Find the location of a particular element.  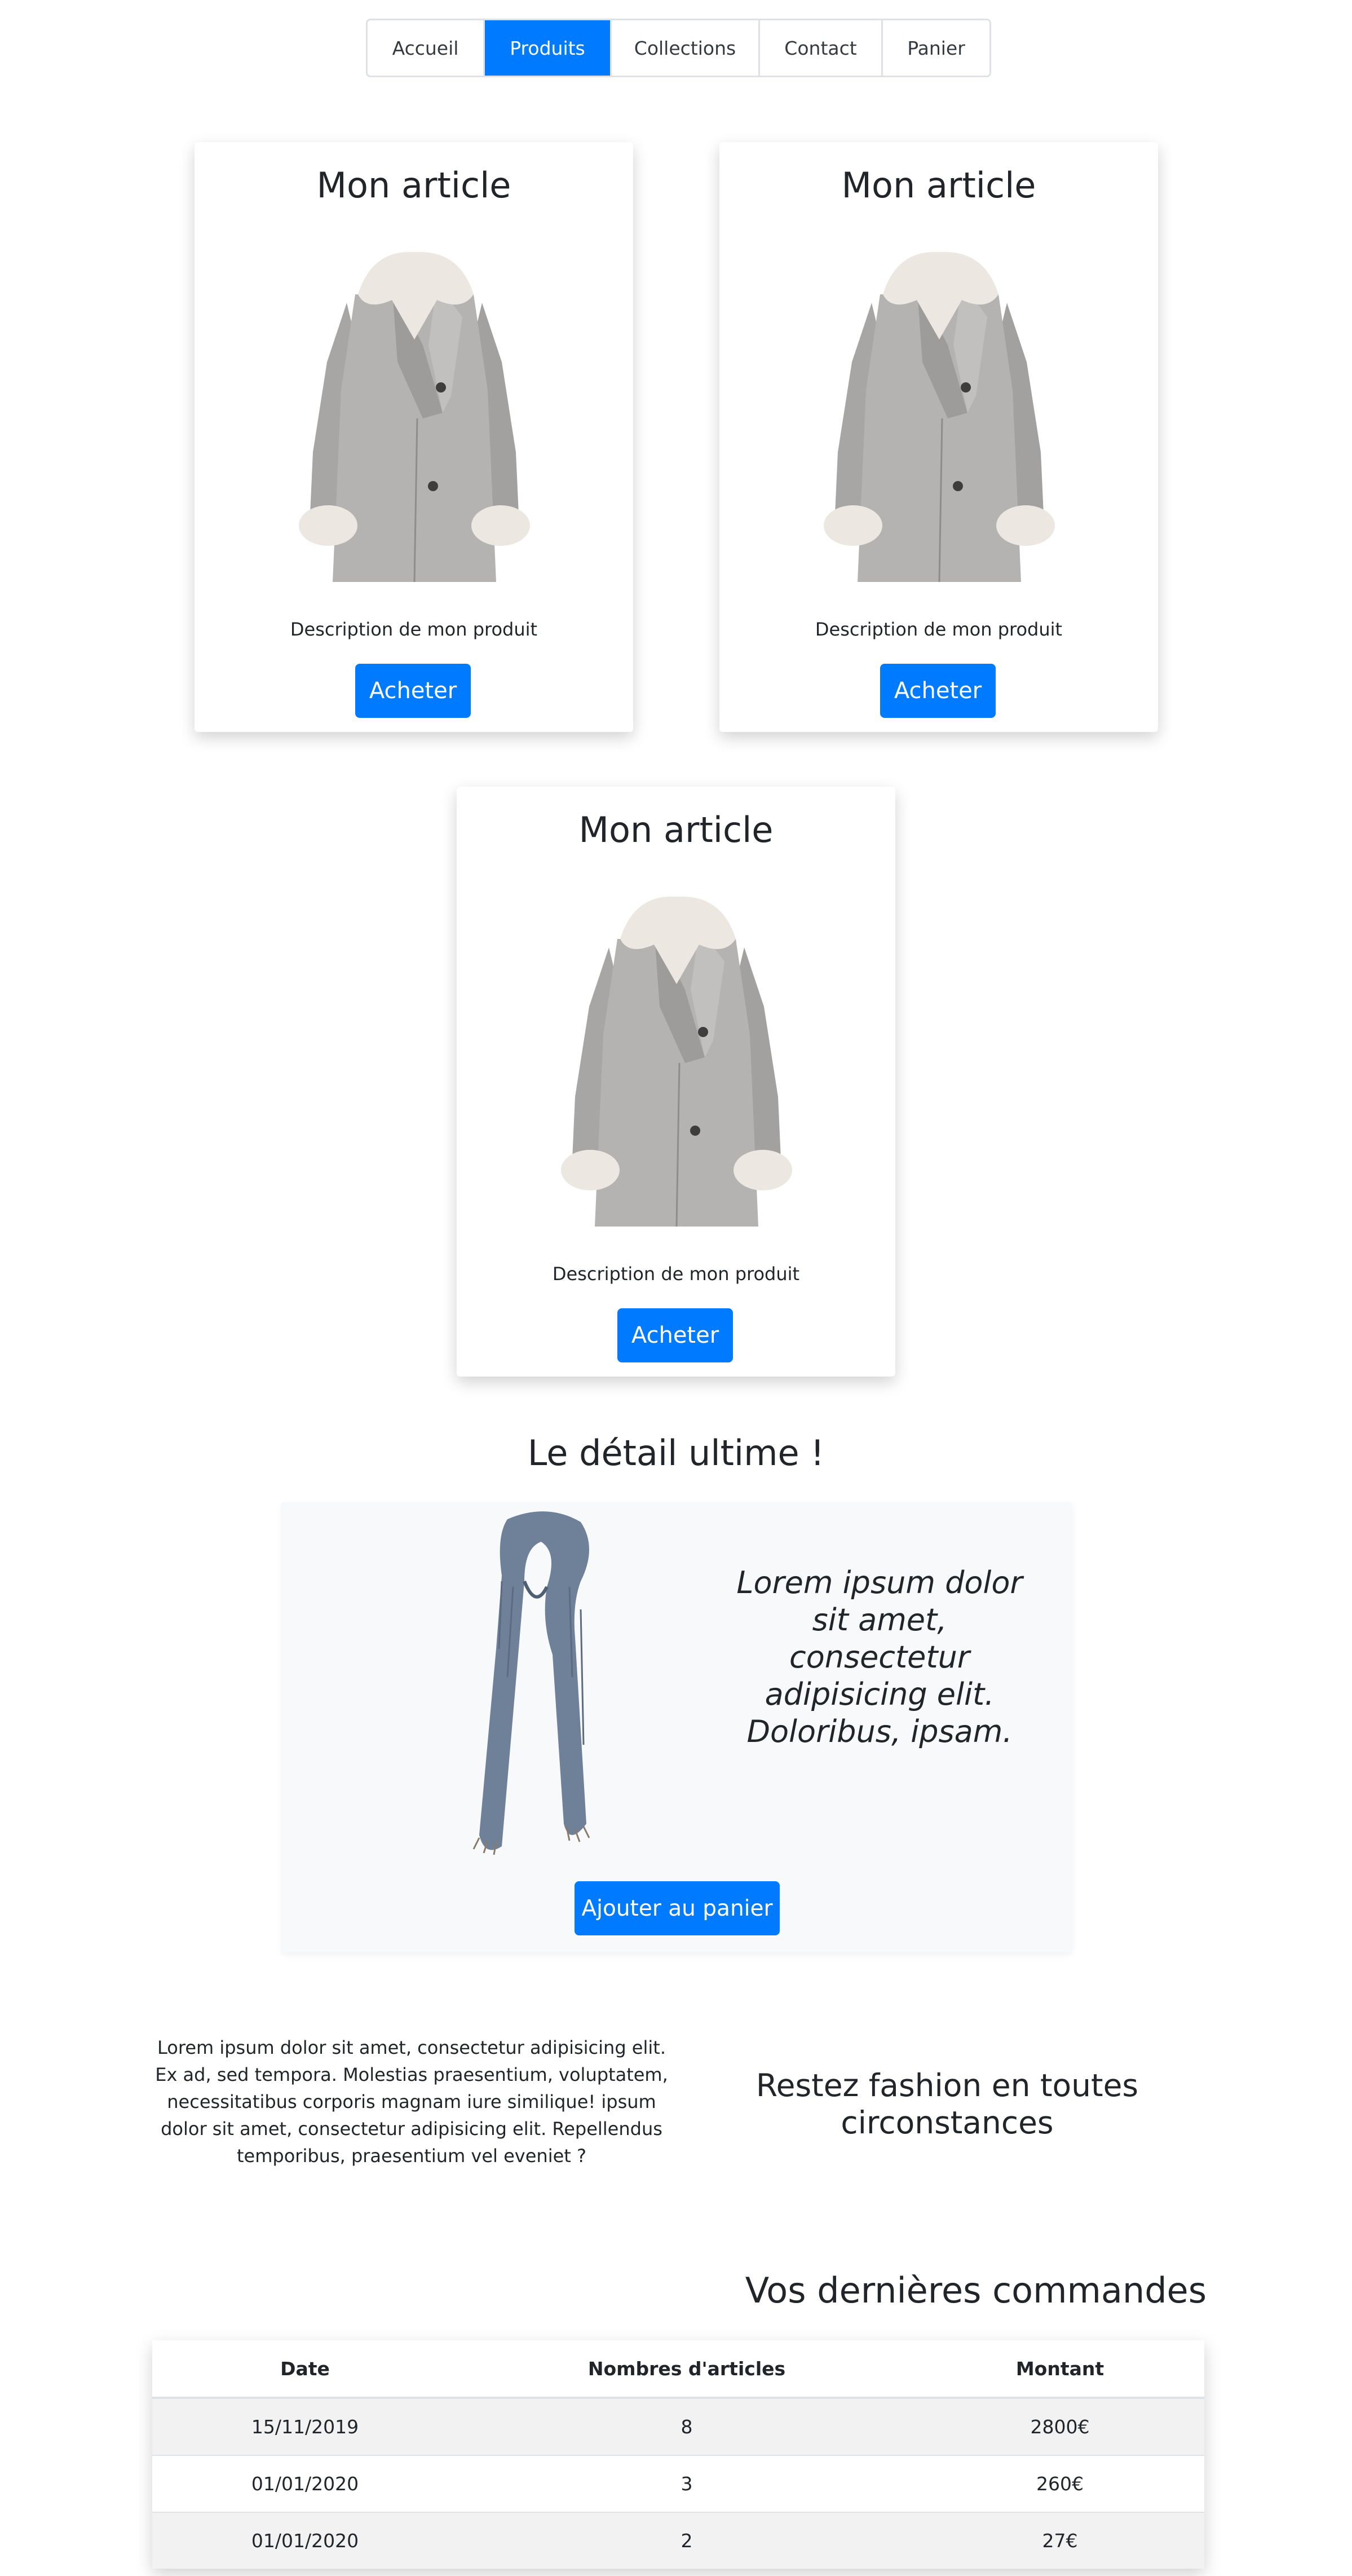

order-amount: 2800€ is located at coordinates (1060, 2426).